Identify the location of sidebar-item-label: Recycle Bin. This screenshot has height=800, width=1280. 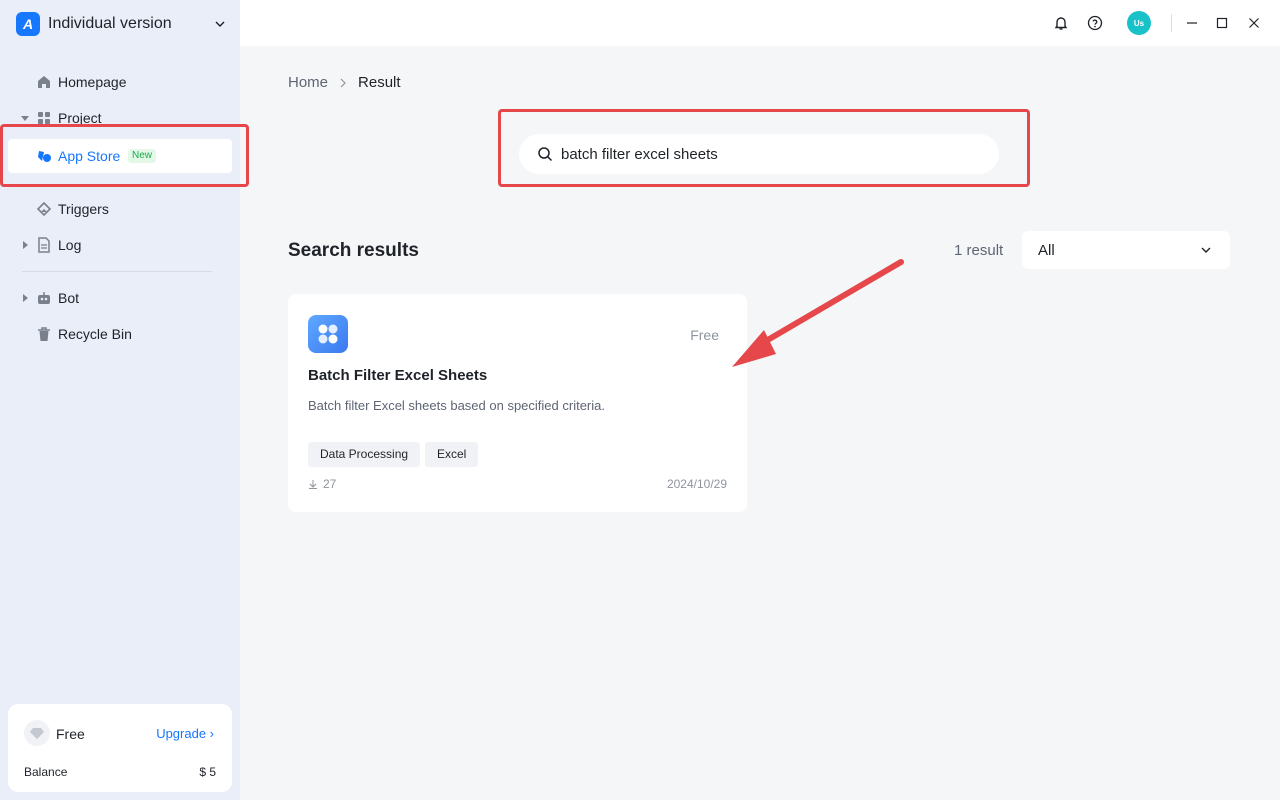
(95, 334).